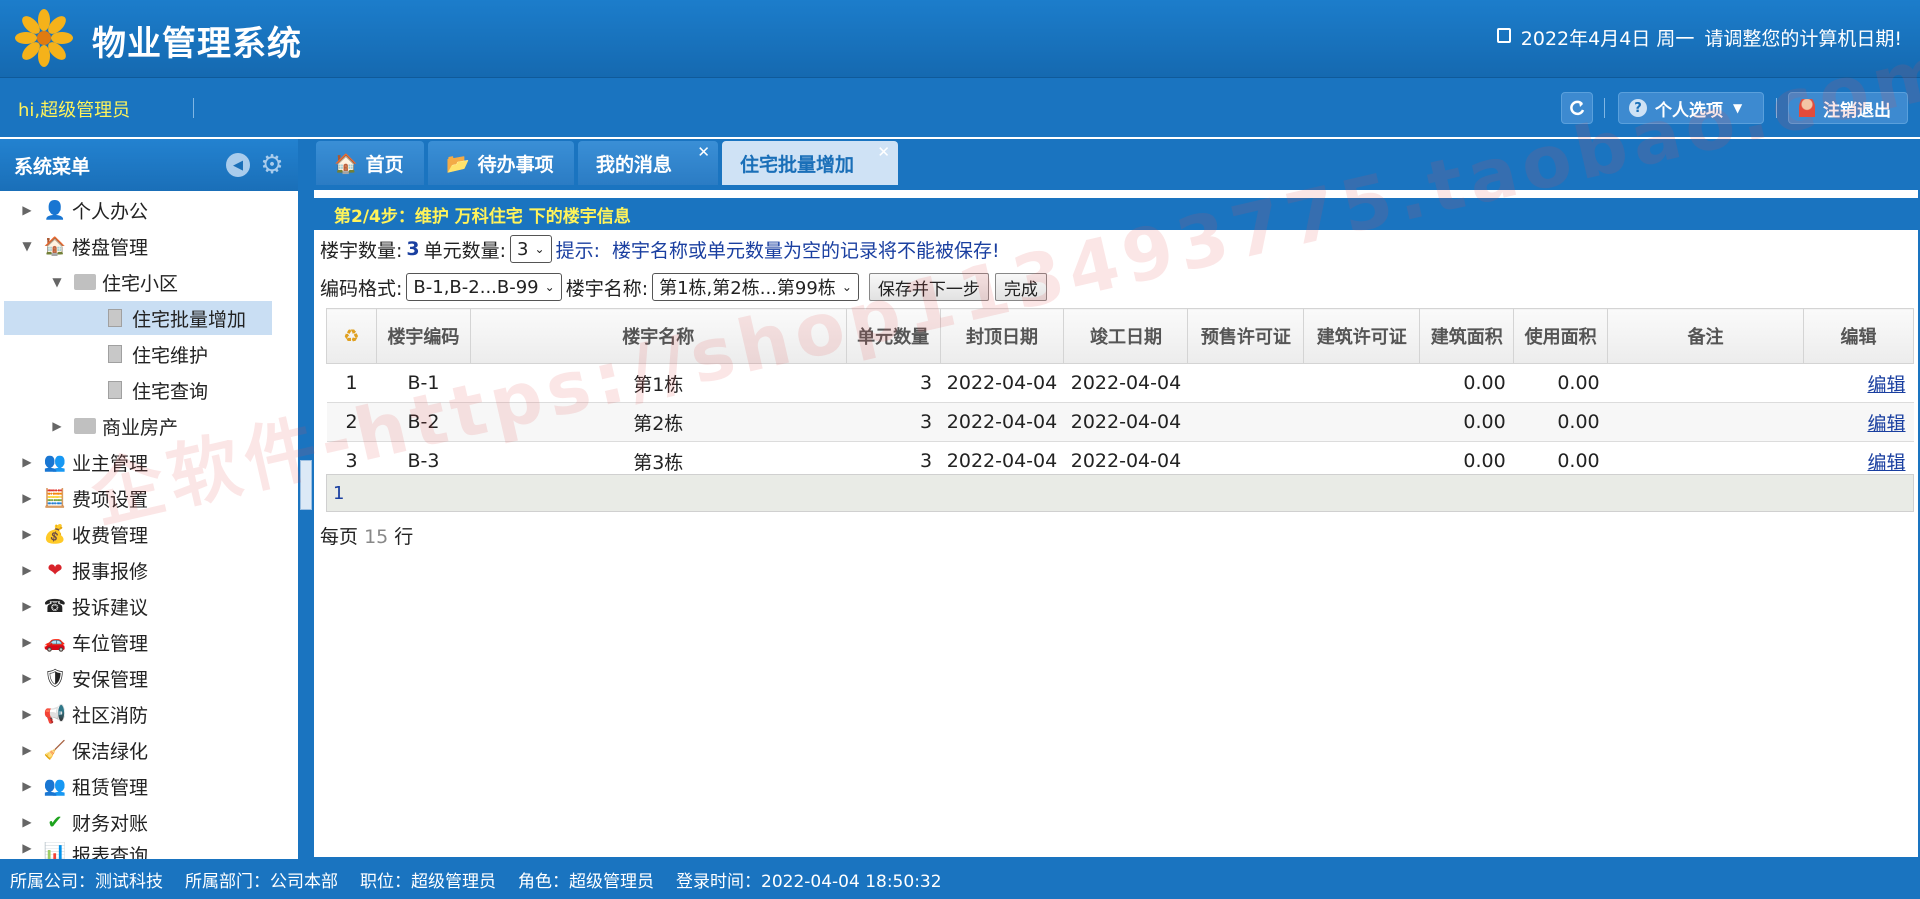 The image size is (1920, 899). What do you see at coordinates (1848, 108) in the screenshot?
I see `logout-button: 注销退出` at bounding box center [1848, 108].